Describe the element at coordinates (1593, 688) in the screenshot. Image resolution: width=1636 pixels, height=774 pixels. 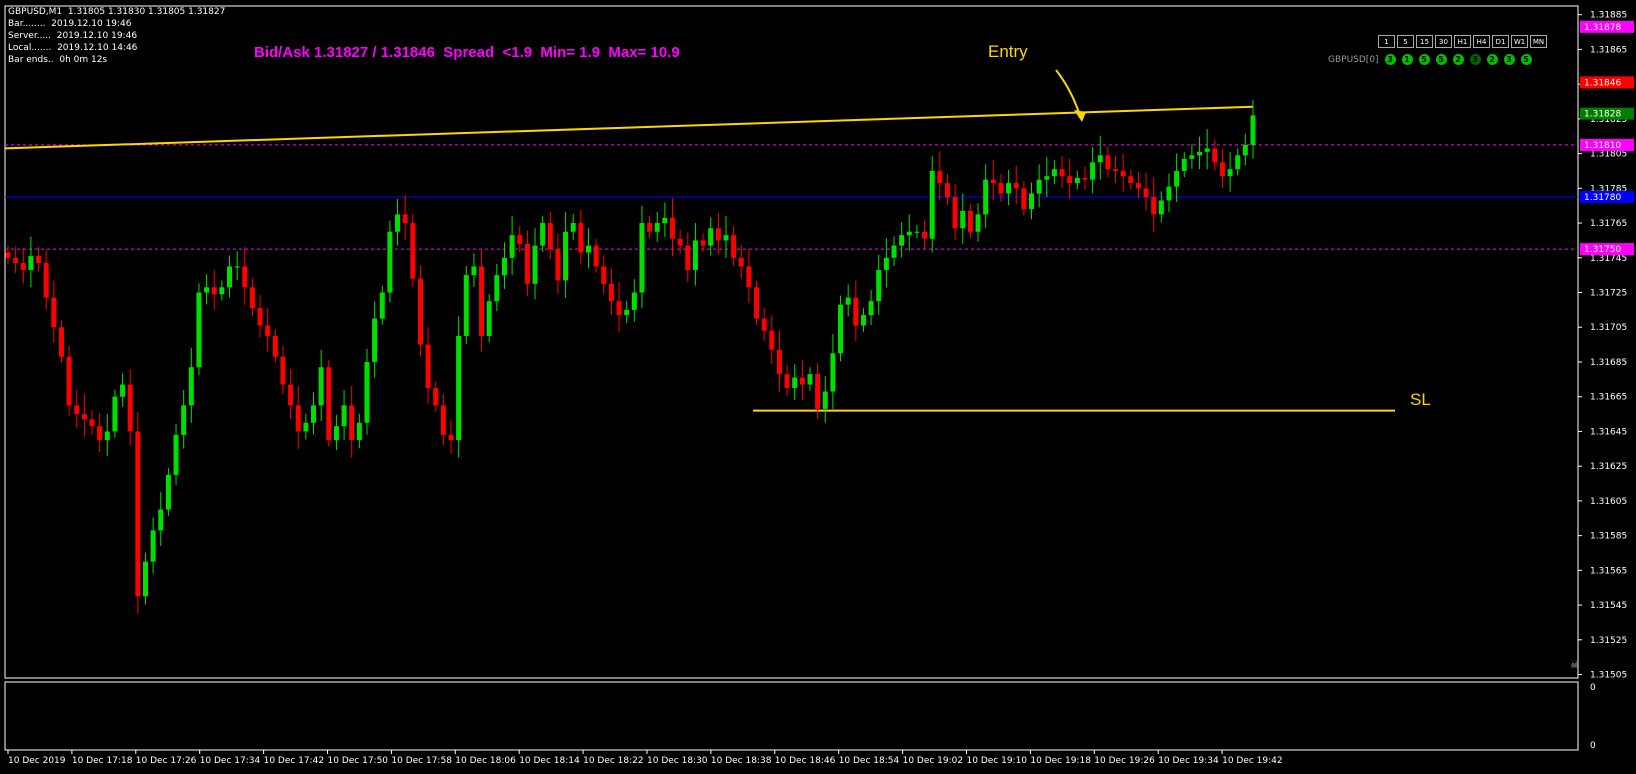
I see `indicator-axis-label: 0` at that location.